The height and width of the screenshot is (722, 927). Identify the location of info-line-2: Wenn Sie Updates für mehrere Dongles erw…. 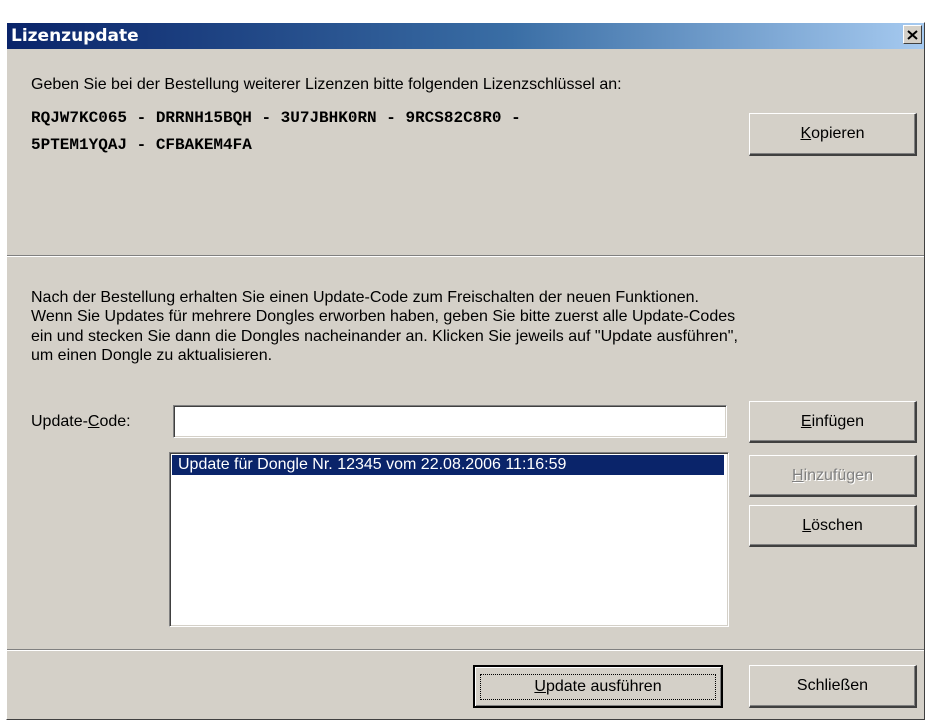
(383, 316).